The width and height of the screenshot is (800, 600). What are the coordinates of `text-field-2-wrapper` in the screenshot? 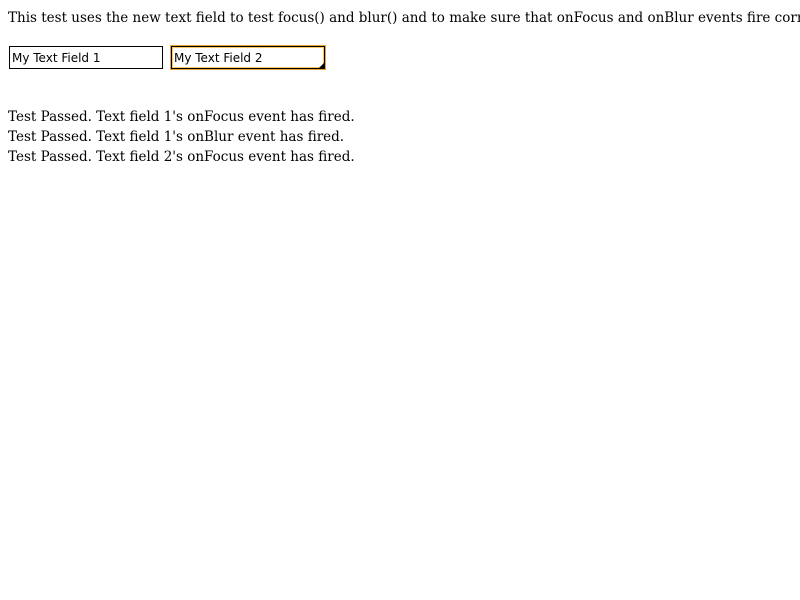 It's located at (248, 57).